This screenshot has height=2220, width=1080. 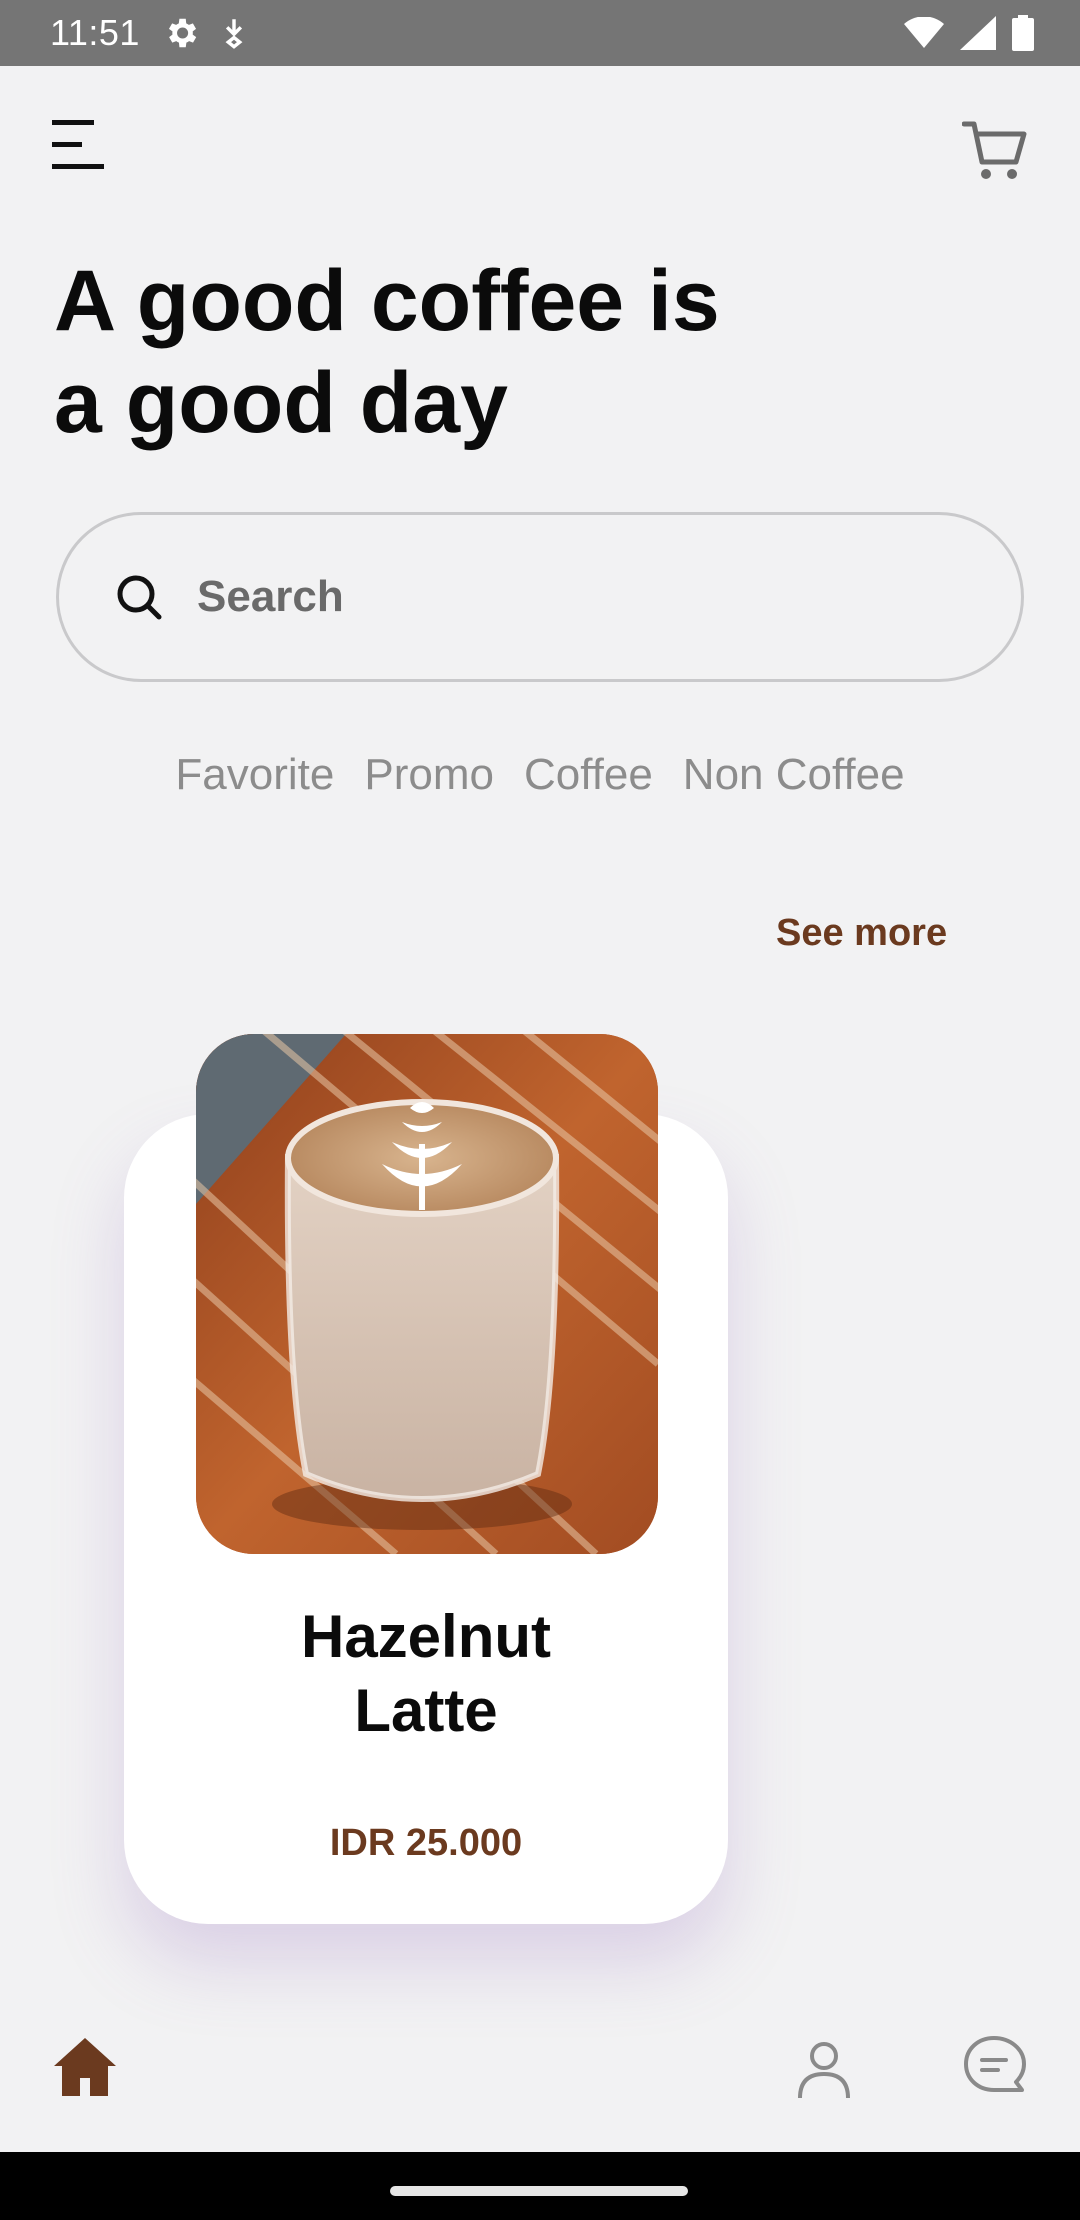 What do you see at coordinates (1023, 33) in the screenshot?
I see `battery-icon` at bounding box center [1023, 33].